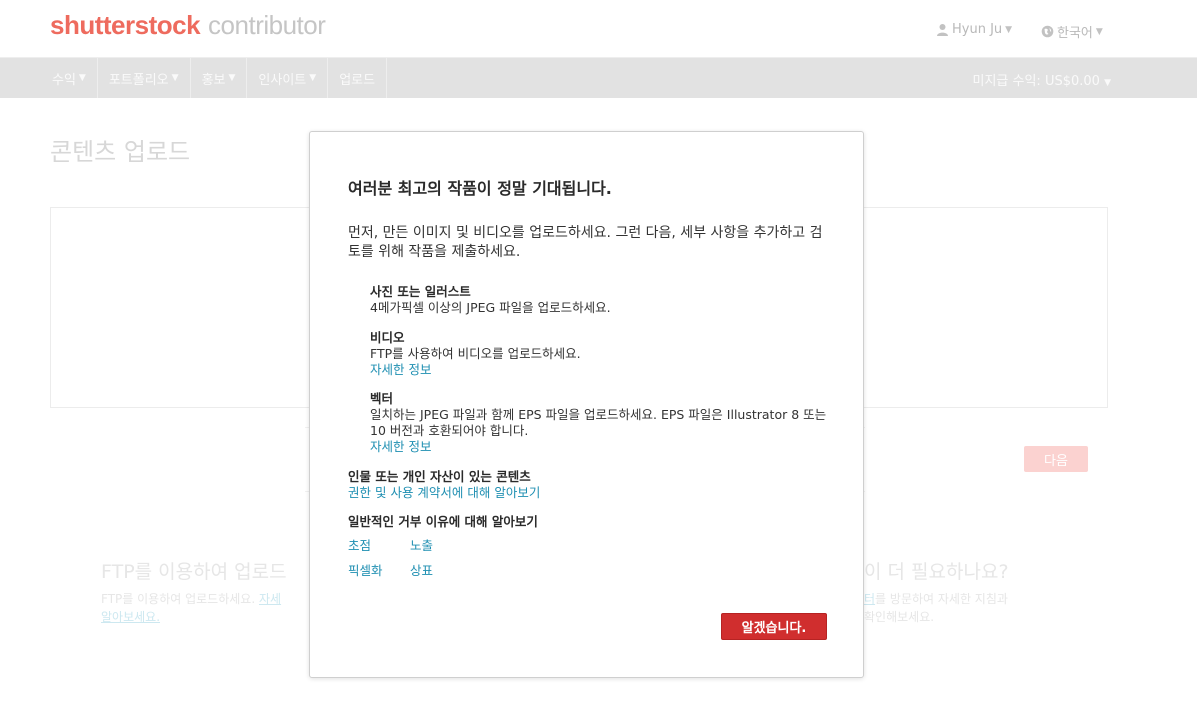  Describe the element at coordinates (774, 626) in the screenshot. I see `got-it-button: 알겠습니다.` at that location.